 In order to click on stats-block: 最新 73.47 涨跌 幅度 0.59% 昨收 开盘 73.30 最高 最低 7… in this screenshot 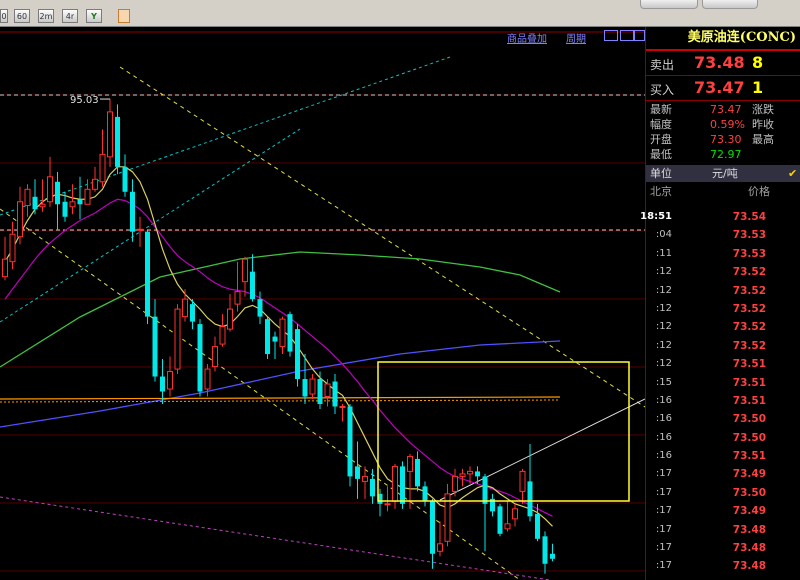, I will do `click(723, 133)`.